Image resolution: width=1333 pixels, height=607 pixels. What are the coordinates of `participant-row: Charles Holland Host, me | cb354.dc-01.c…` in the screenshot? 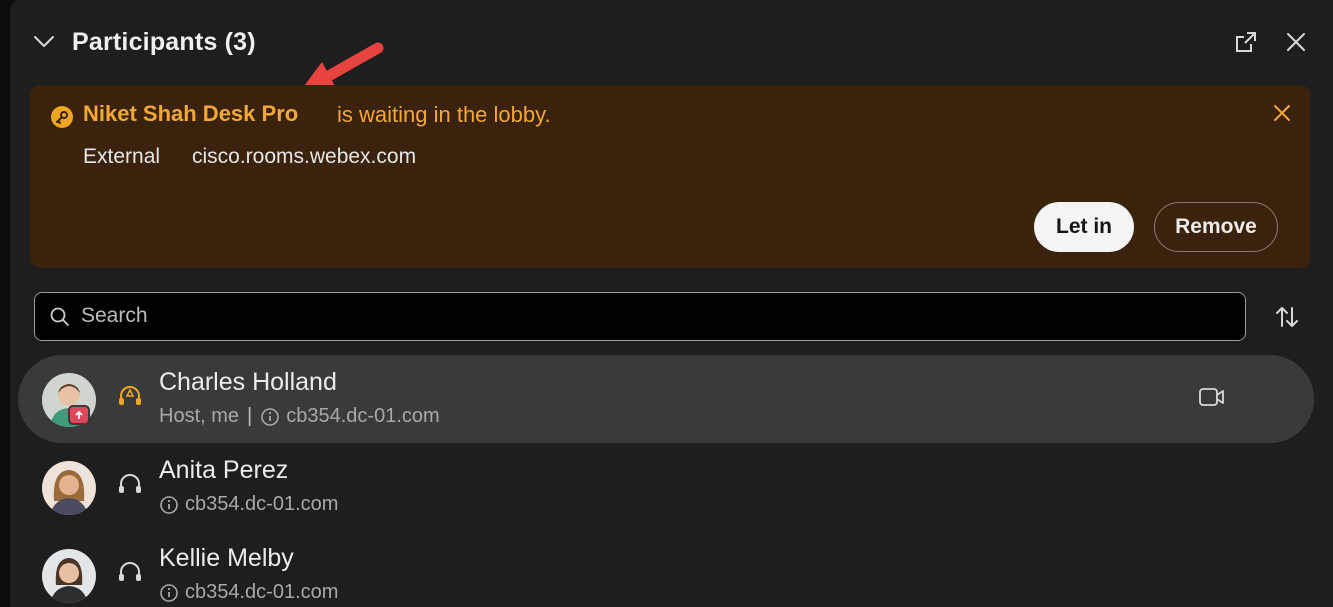 It's located at (666, 399).